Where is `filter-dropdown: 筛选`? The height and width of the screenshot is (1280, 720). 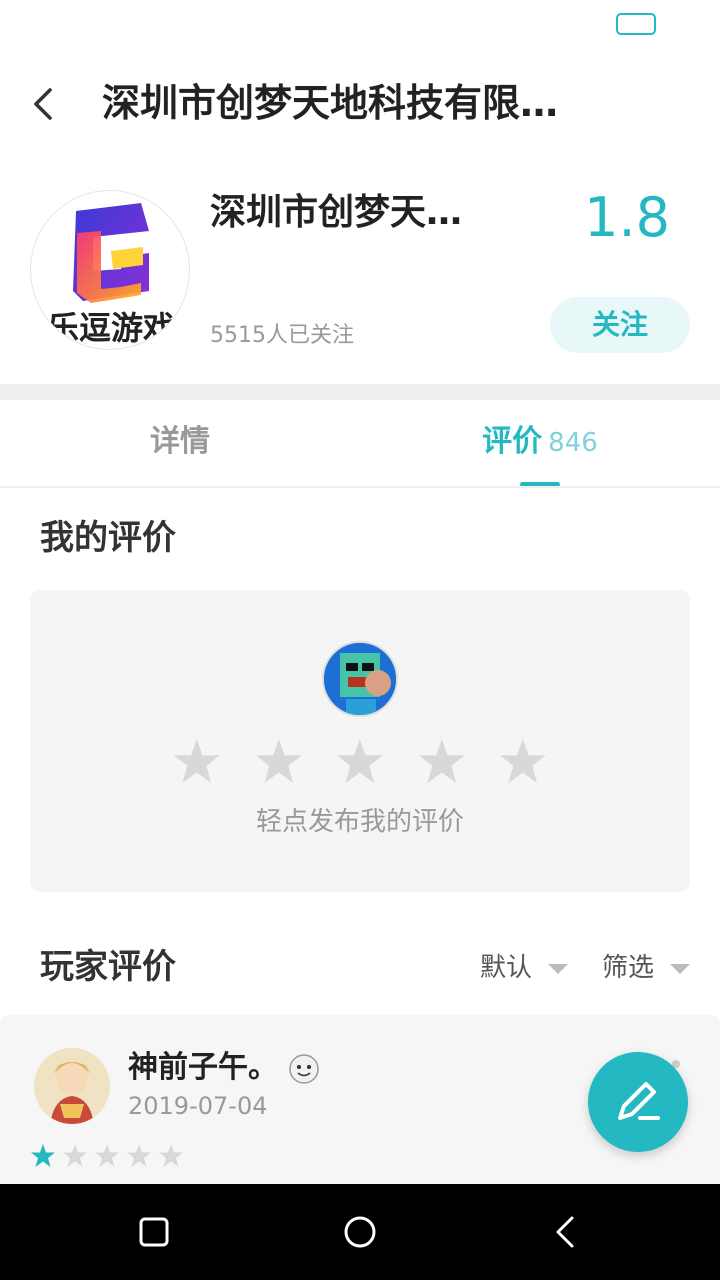
filter-dropdown: 筛选 is located at coordinates (652, 968).